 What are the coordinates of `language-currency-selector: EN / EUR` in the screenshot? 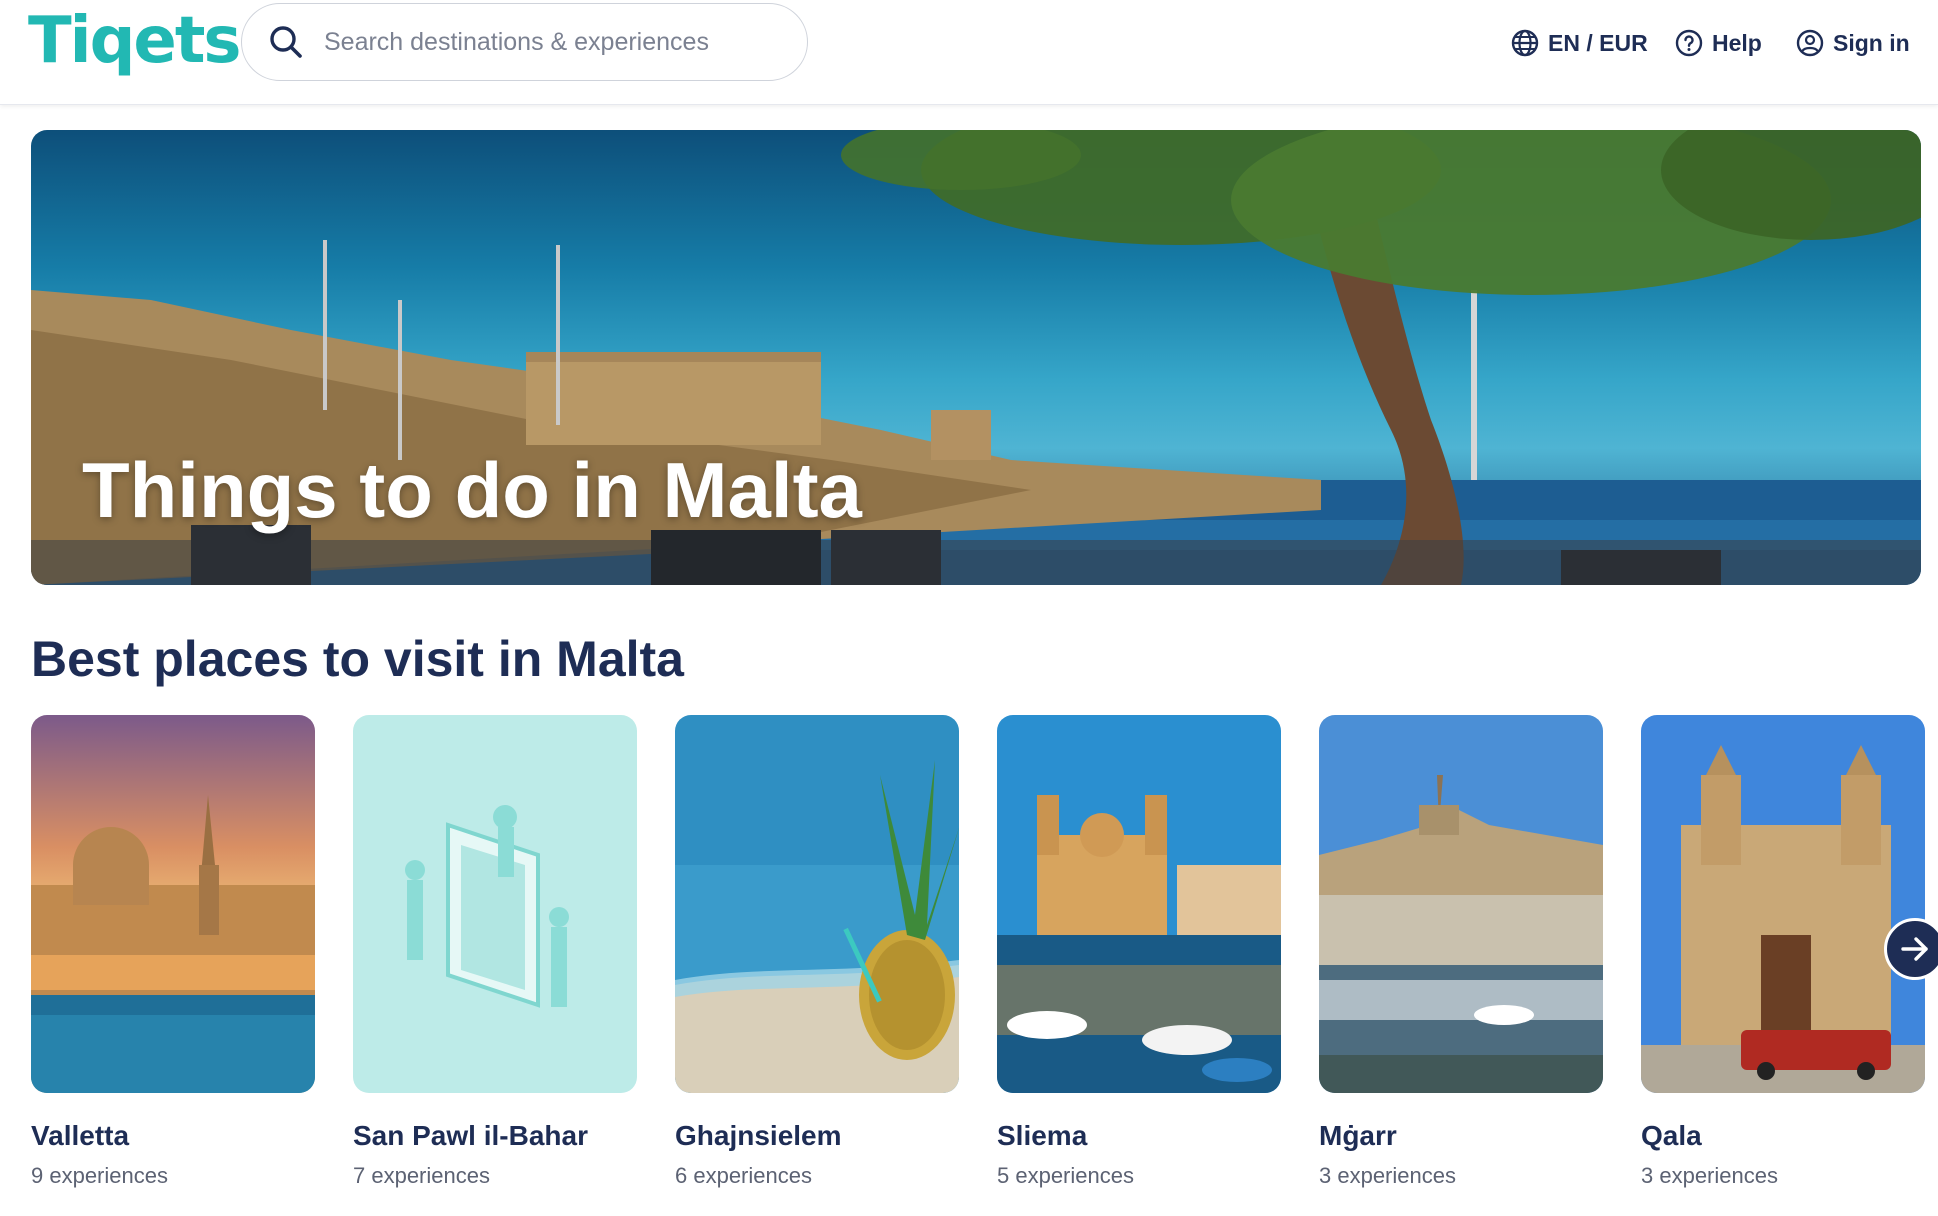 It's located at (1579, 43).